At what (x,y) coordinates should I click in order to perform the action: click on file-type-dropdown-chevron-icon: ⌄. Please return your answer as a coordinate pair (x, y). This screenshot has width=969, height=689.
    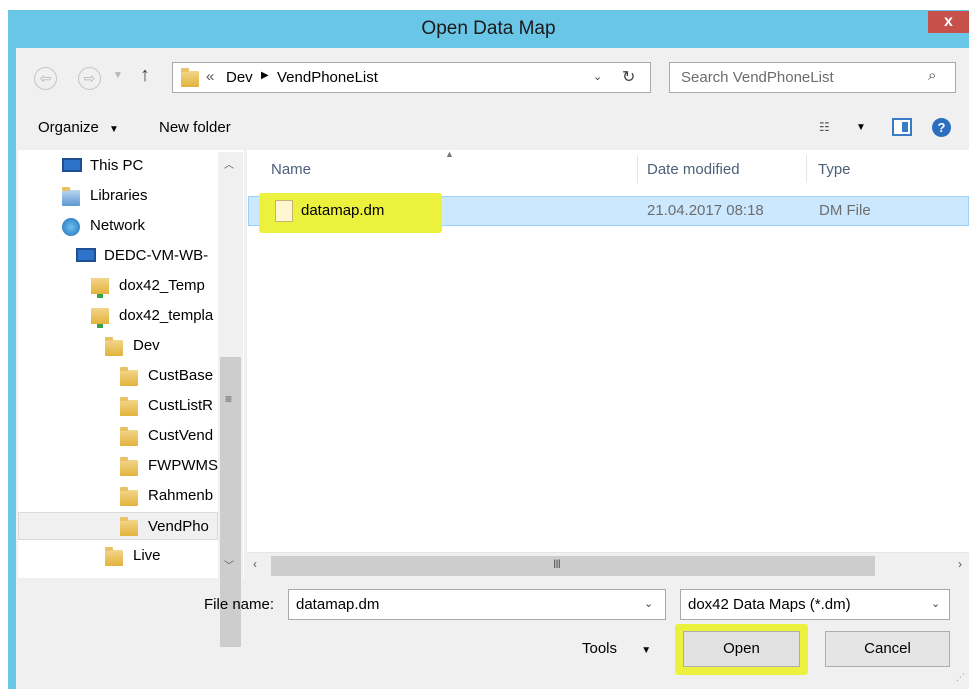
    Looking at the image, I should click on (935, 603).